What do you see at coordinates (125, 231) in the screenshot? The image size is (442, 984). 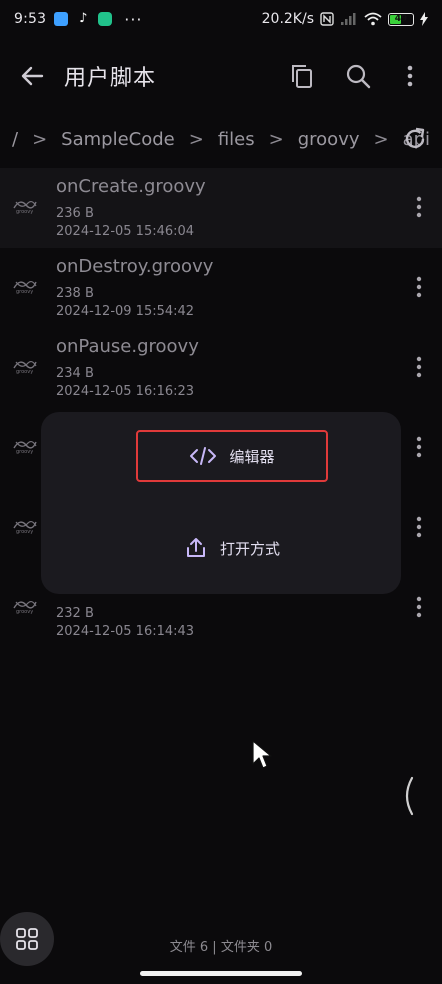 I see `file-date: 2024-12-05 15:46:04` at bounding box center [125, 231].